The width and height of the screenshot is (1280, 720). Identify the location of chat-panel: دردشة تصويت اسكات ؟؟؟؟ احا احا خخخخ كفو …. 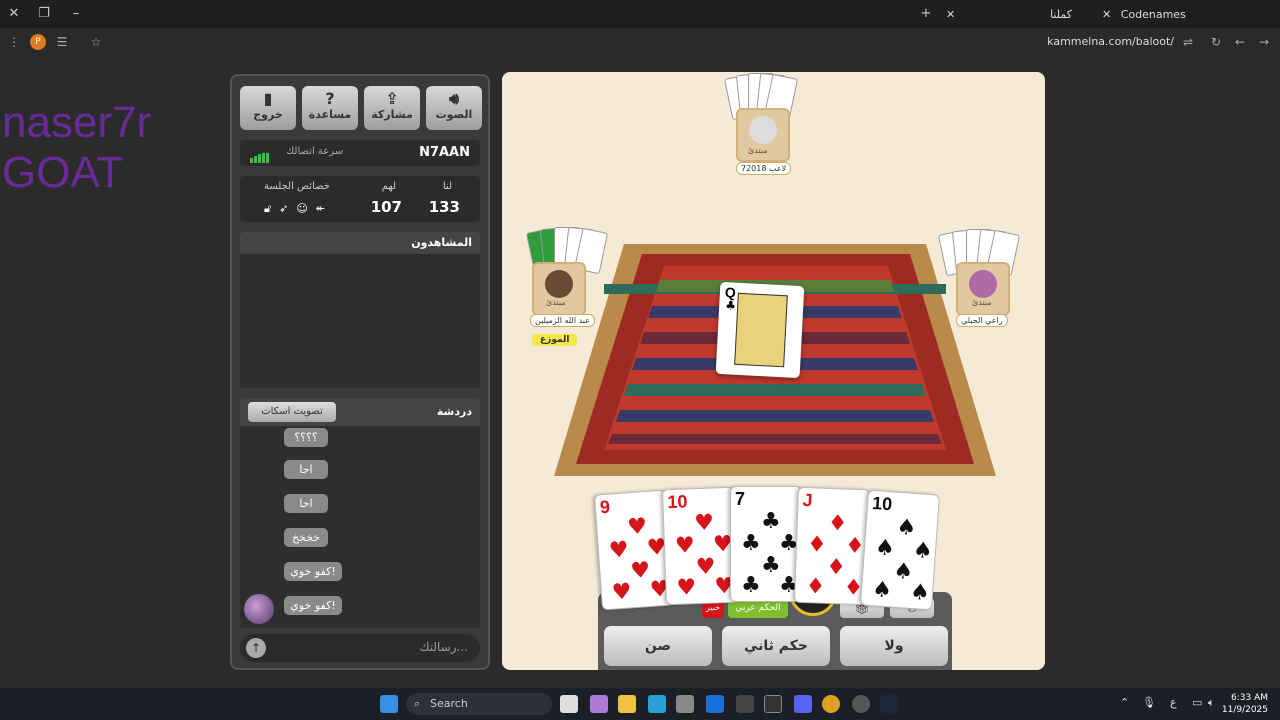
(360, 513).